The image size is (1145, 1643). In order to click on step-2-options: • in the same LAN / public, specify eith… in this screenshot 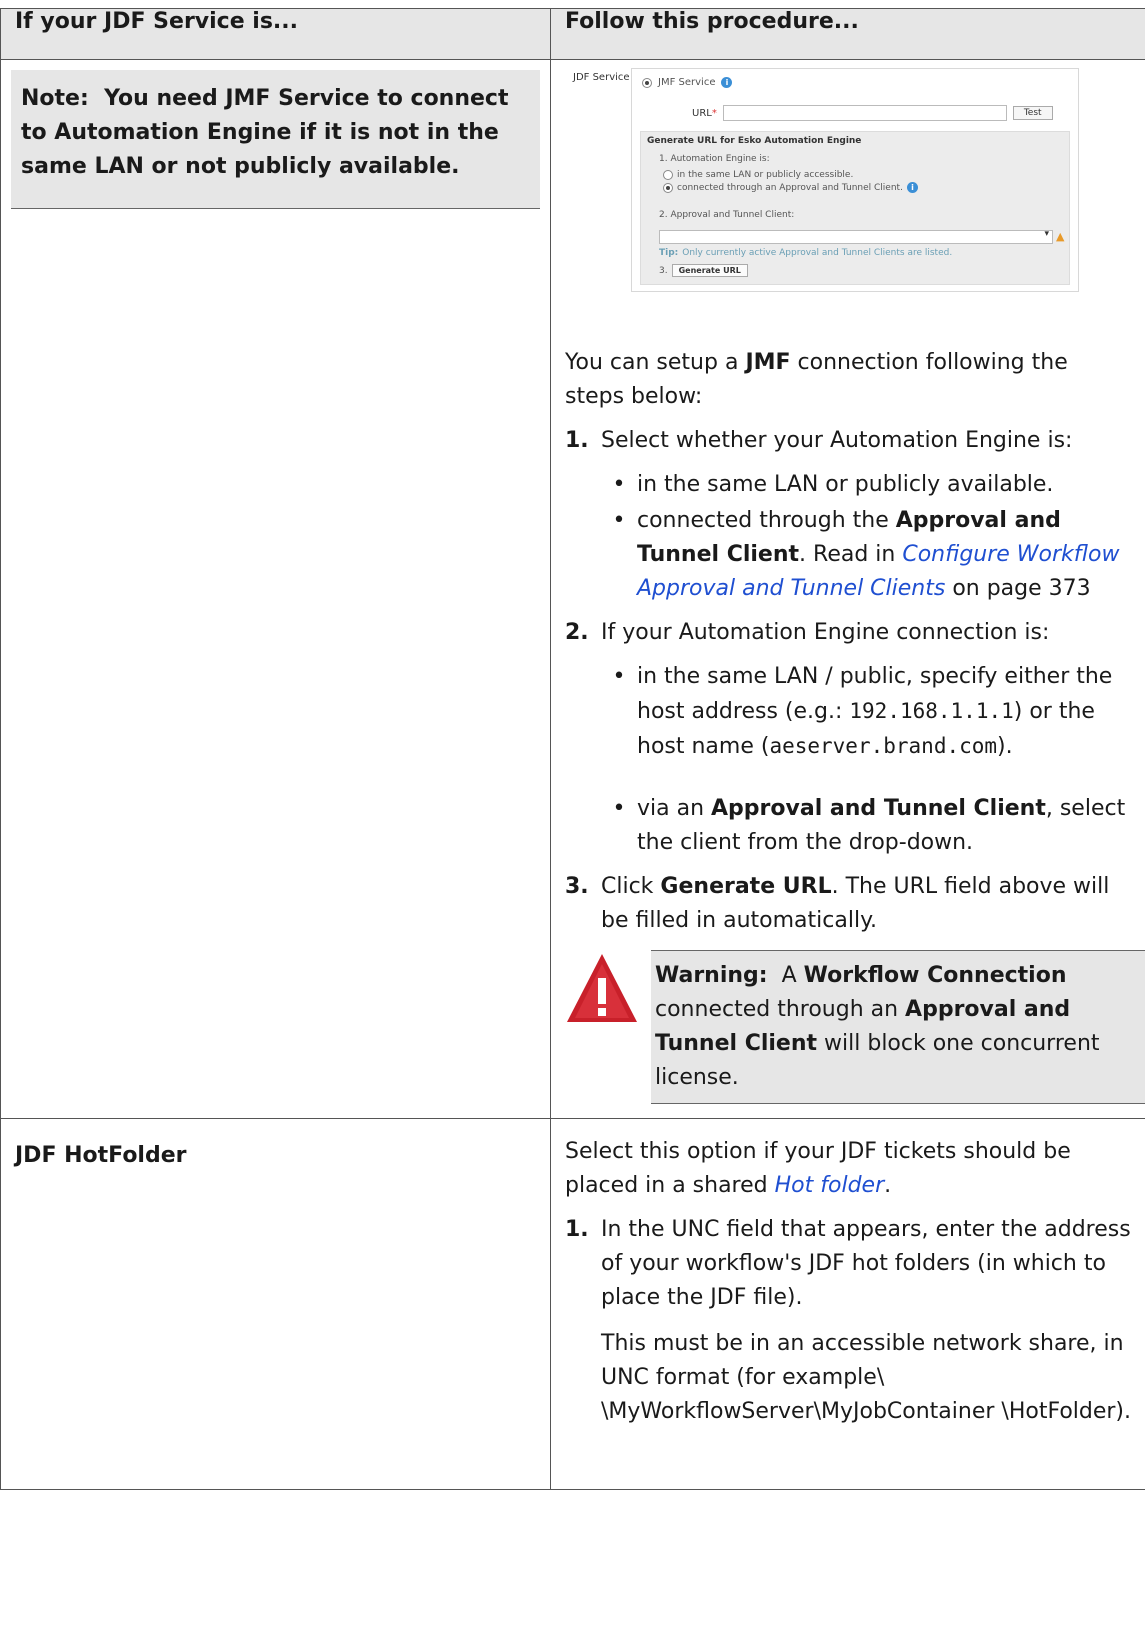, I will do `click(866, 760)`.